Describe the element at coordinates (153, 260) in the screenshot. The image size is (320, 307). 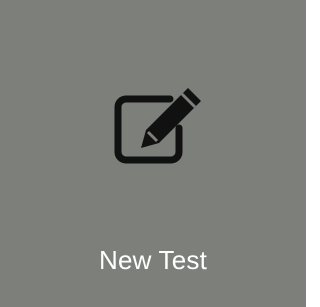
I see `tile-label: New Test` at that location.